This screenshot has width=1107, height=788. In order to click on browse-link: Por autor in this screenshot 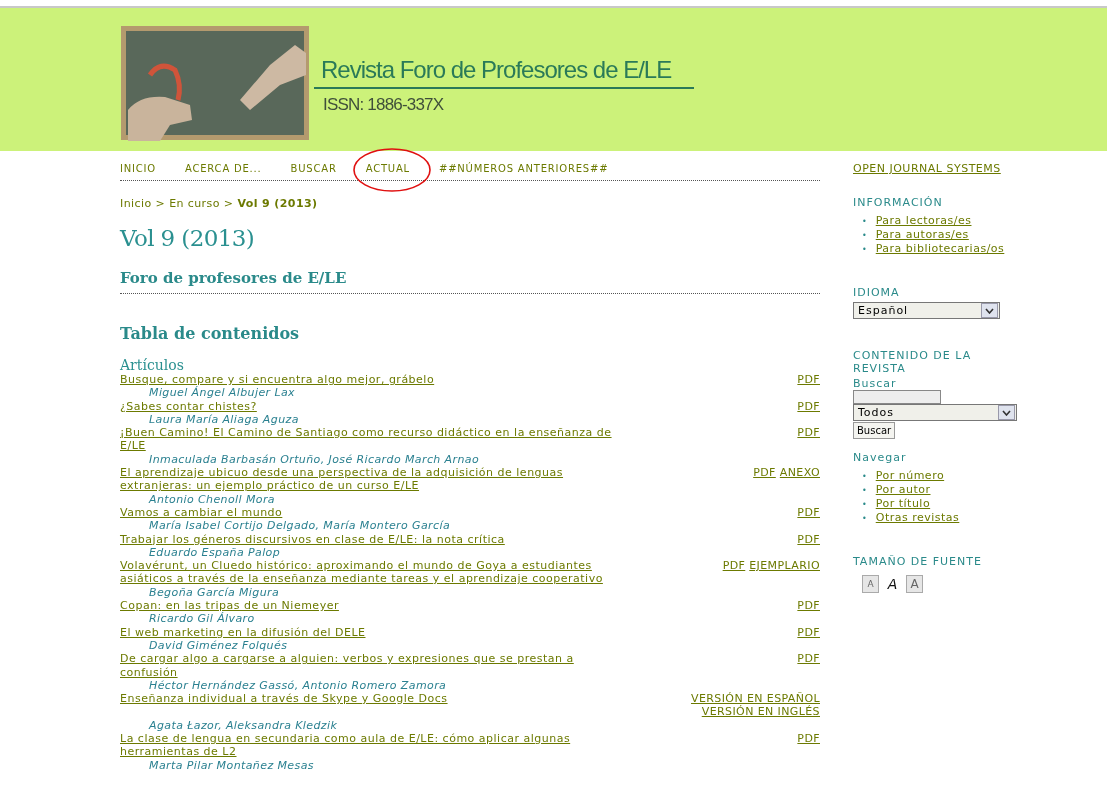, I will do `click(903, 489)`.